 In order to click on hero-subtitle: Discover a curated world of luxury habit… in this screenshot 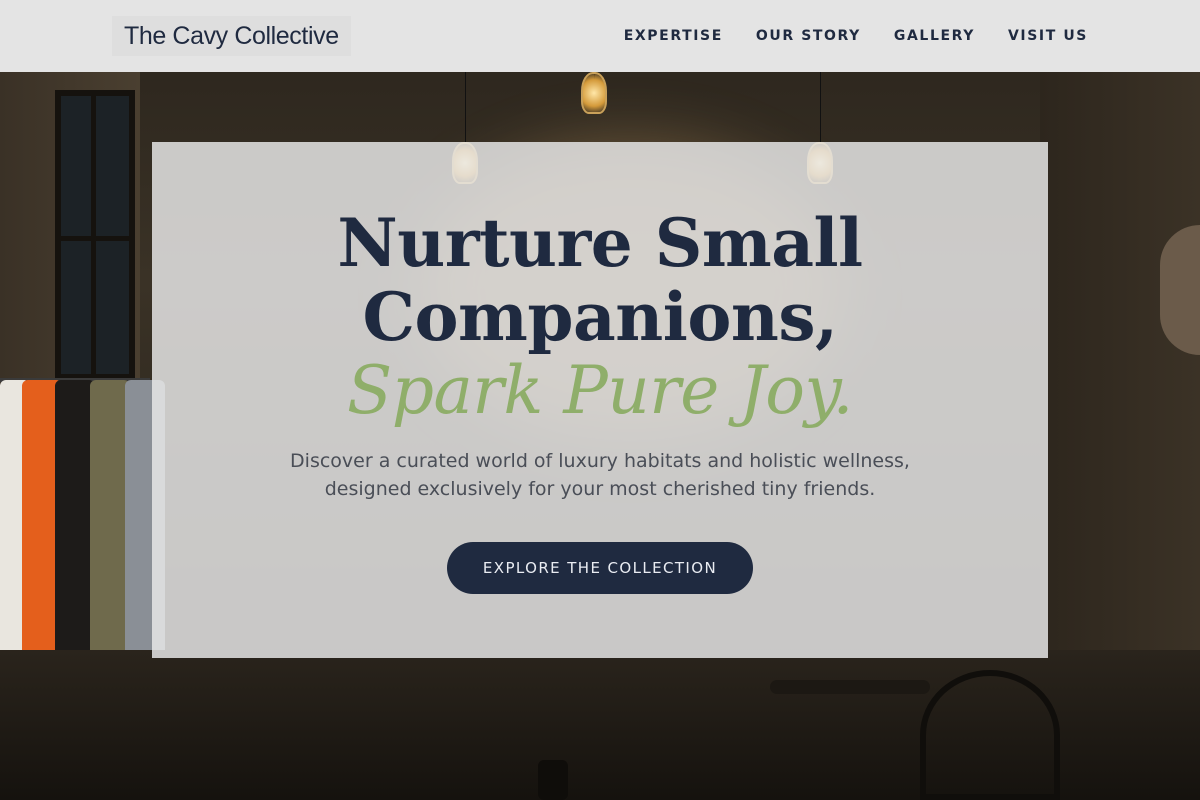, I will do `click(600, 475)`.